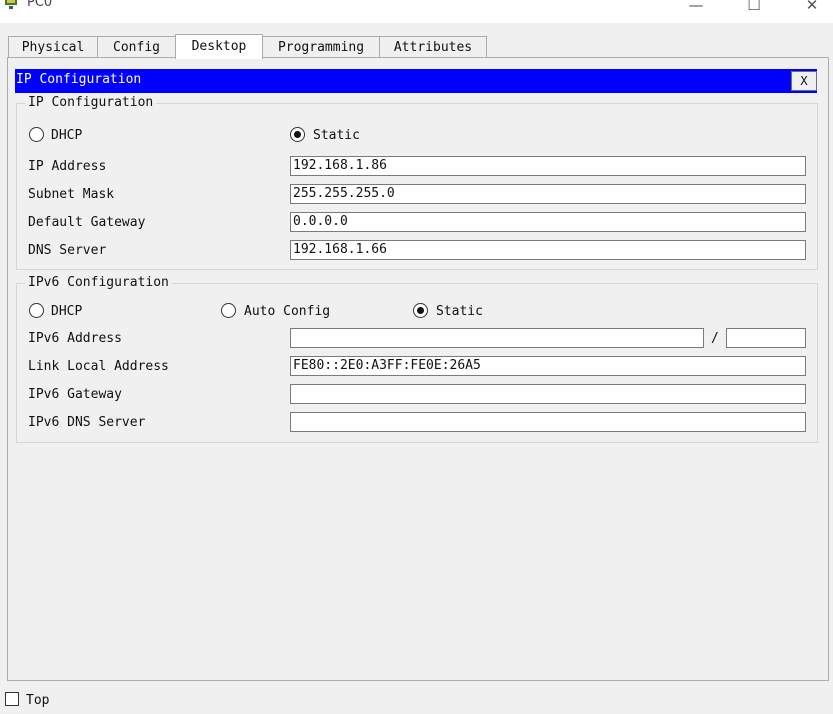 Image resolution: width=833 pixels, height=714 pixels. What do you see at coordinates (87, 422) in the screenshot?
I see `ipv6-dns-server-label: IPv6 DNS Server` at bounding box center [87, 422].